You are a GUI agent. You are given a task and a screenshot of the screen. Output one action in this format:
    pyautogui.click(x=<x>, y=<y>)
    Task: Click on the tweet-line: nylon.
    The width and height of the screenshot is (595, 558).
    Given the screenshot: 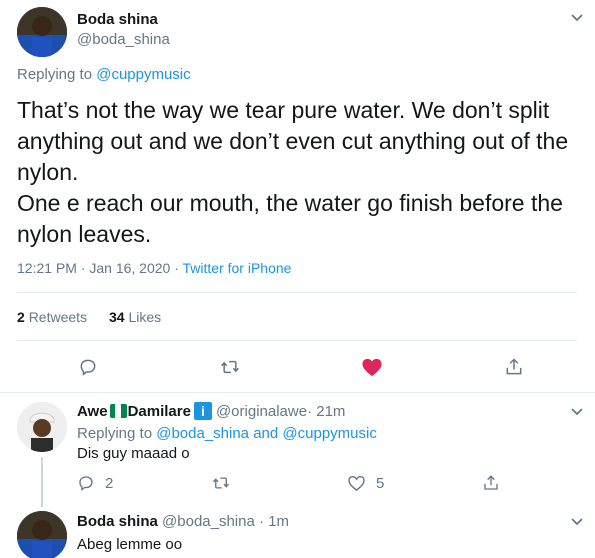 What is the action you would take?
    pyautogui.click(x=48, y=172)
    